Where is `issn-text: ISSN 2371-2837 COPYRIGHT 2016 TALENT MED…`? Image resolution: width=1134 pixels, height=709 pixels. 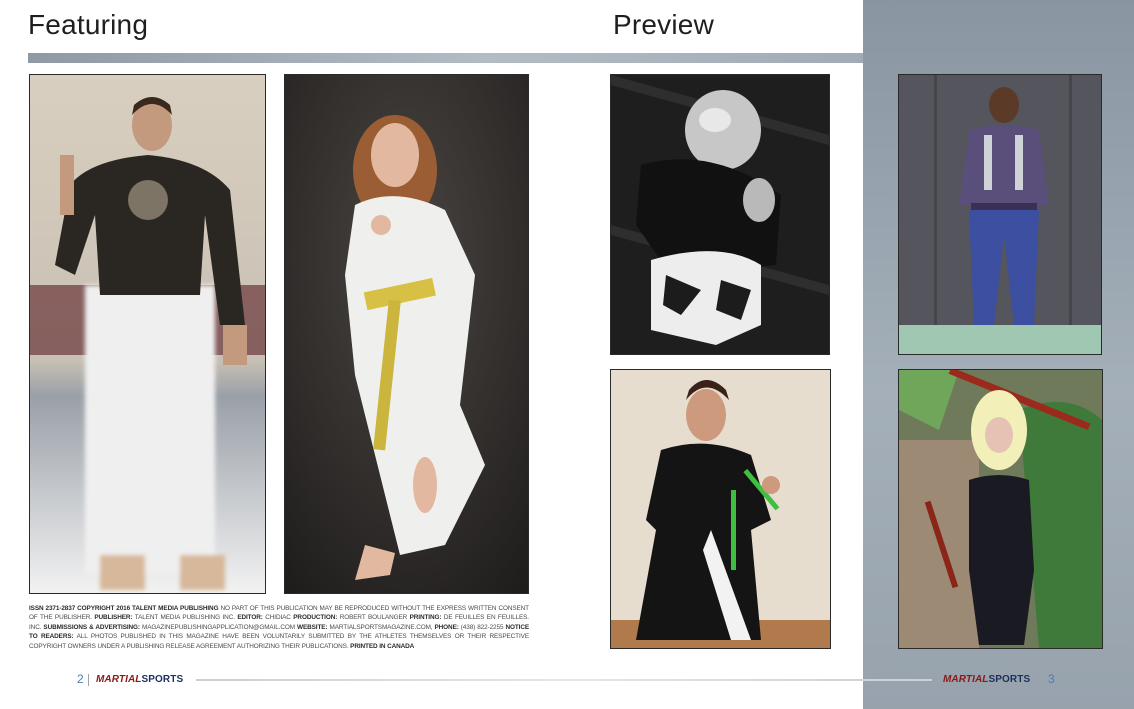 issn-text: ISSN 2371-2837 COPYRIGHT 2016 TALENT MED… is located at coordinates (124, 608).